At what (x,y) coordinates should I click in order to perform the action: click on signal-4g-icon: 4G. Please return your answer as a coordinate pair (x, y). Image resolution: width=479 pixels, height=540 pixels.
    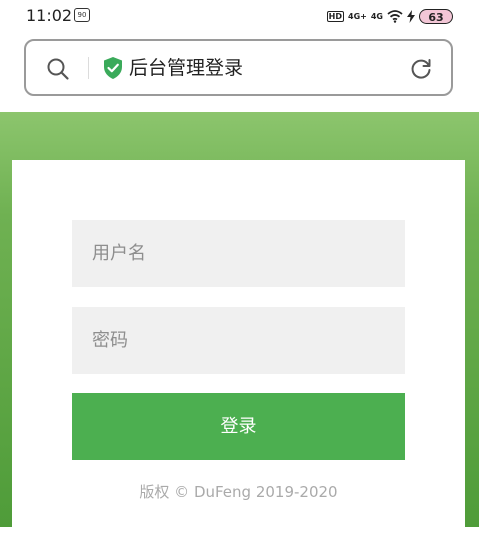
    Looking at the image, I should click on (376, 16).